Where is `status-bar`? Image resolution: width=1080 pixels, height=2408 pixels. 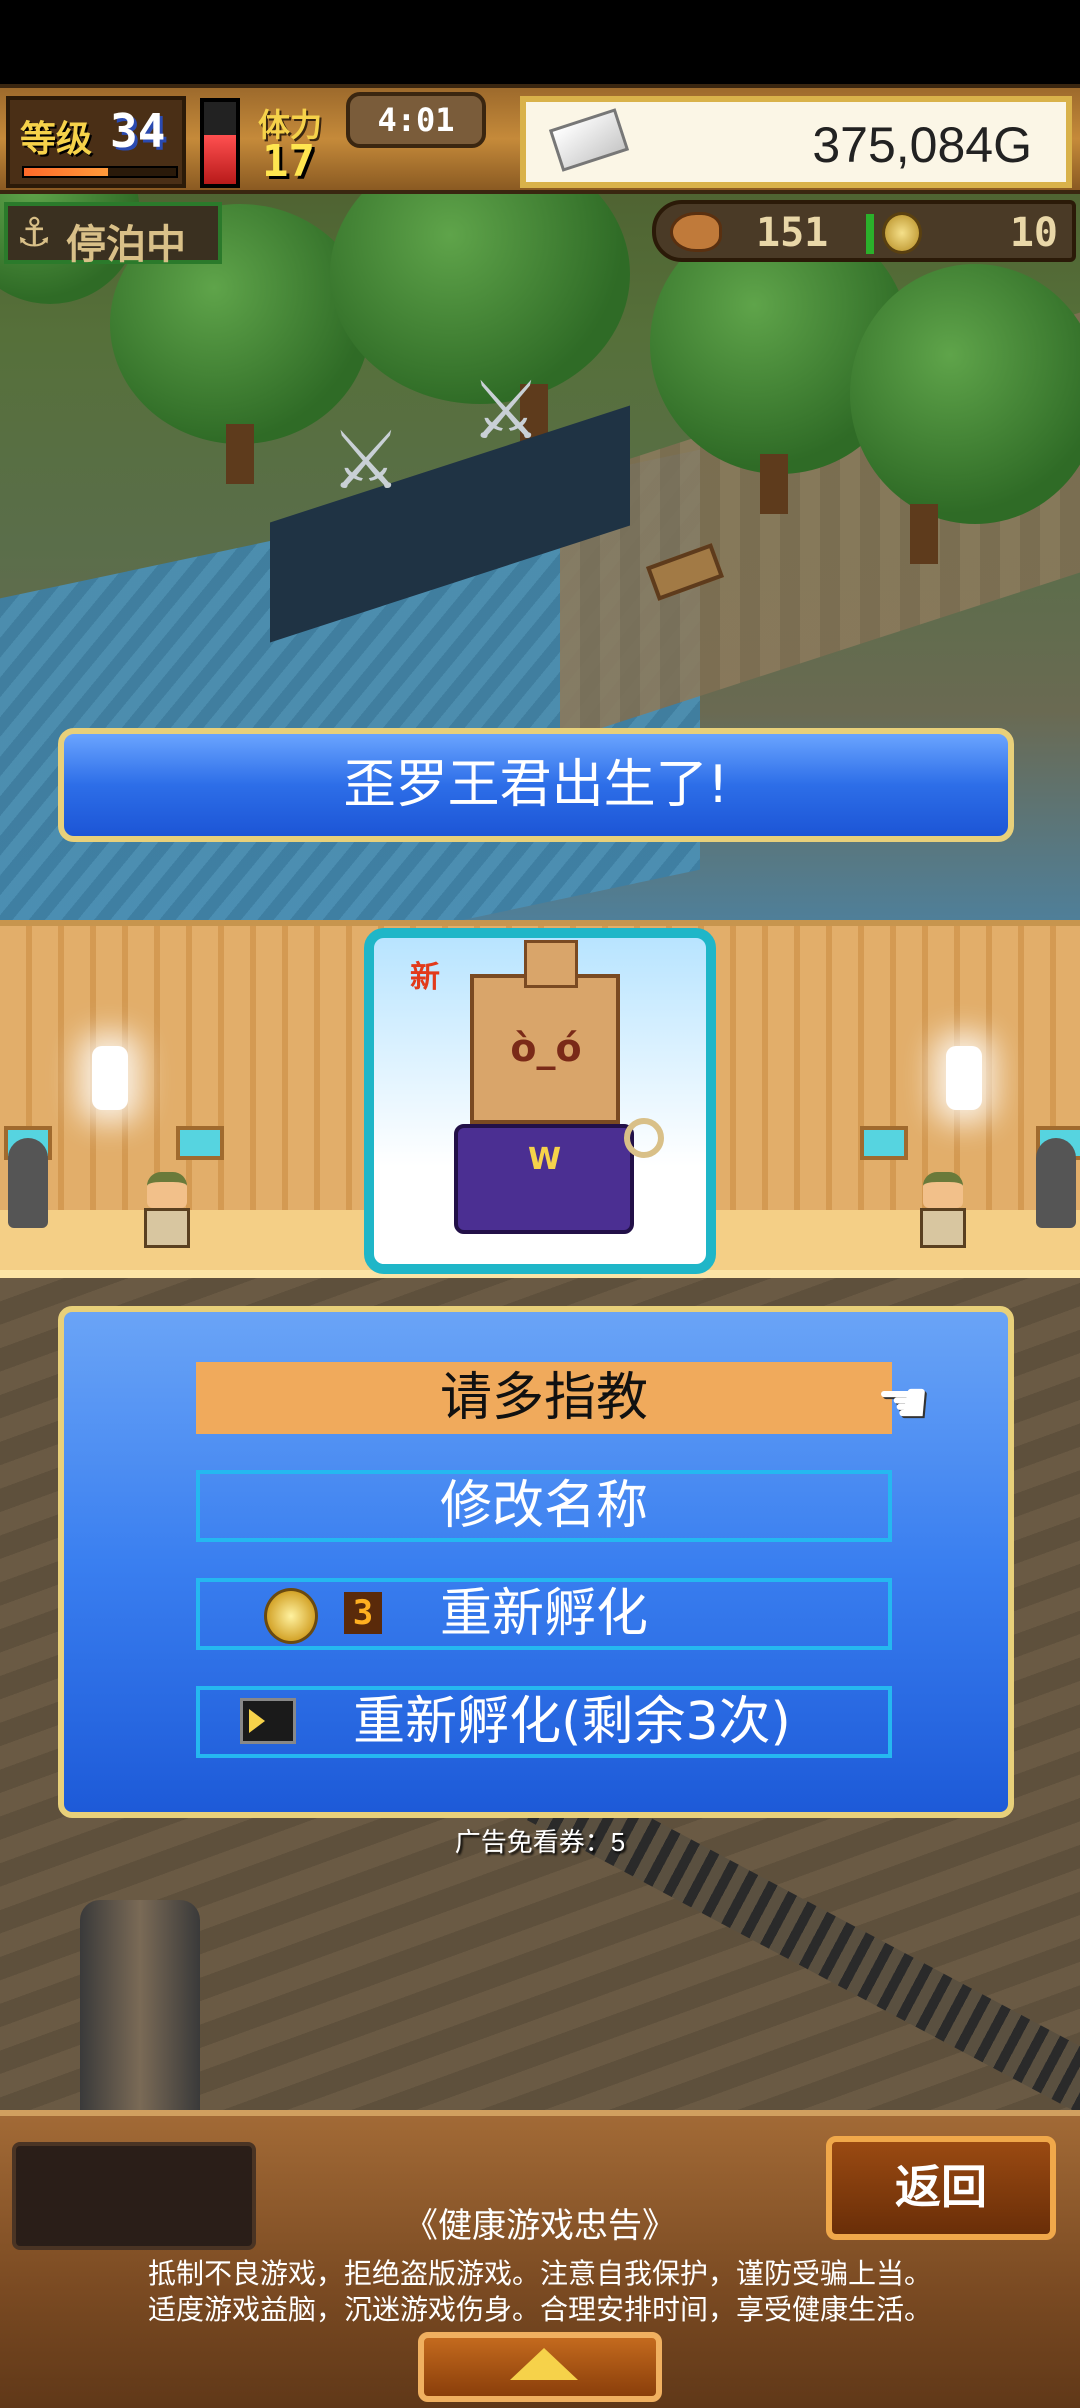 status-bar is located at coordinates (540, 42).